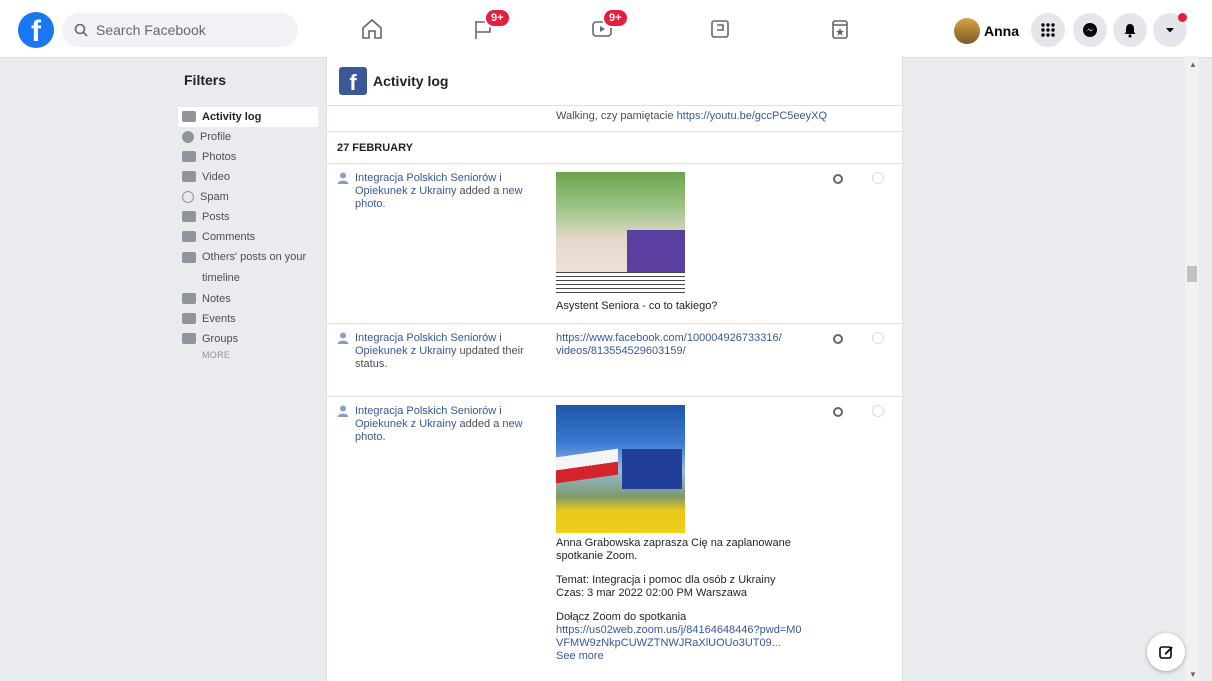 Image resolution: width=1212 pixels, height=681 pixels. What do you see at coordinates (752, 116) in the screenshot?
I see `youtube-link: https://youtu.be/gccPC5eeyXQ` at bounding box center [752, 116].